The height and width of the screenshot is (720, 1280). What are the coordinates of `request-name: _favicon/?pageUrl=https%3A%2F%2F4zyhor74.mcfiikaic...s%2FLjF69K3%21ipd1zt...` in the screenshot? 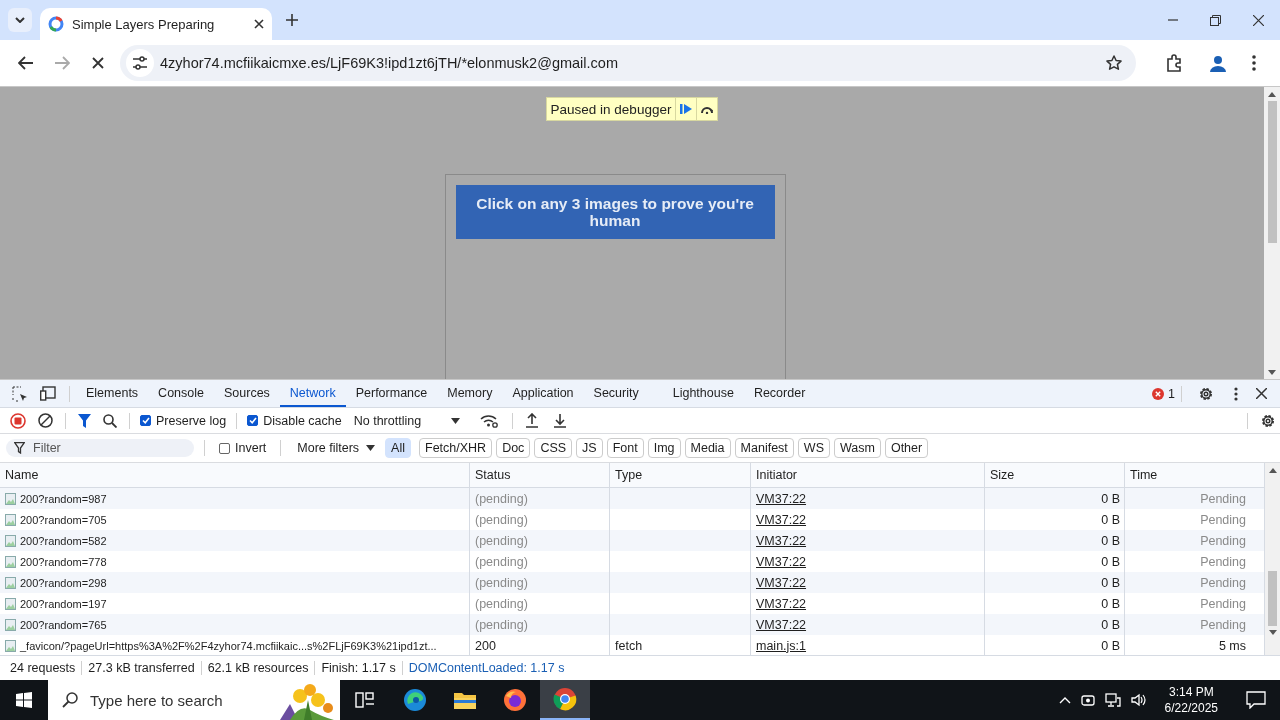 It's located at (228, 645).